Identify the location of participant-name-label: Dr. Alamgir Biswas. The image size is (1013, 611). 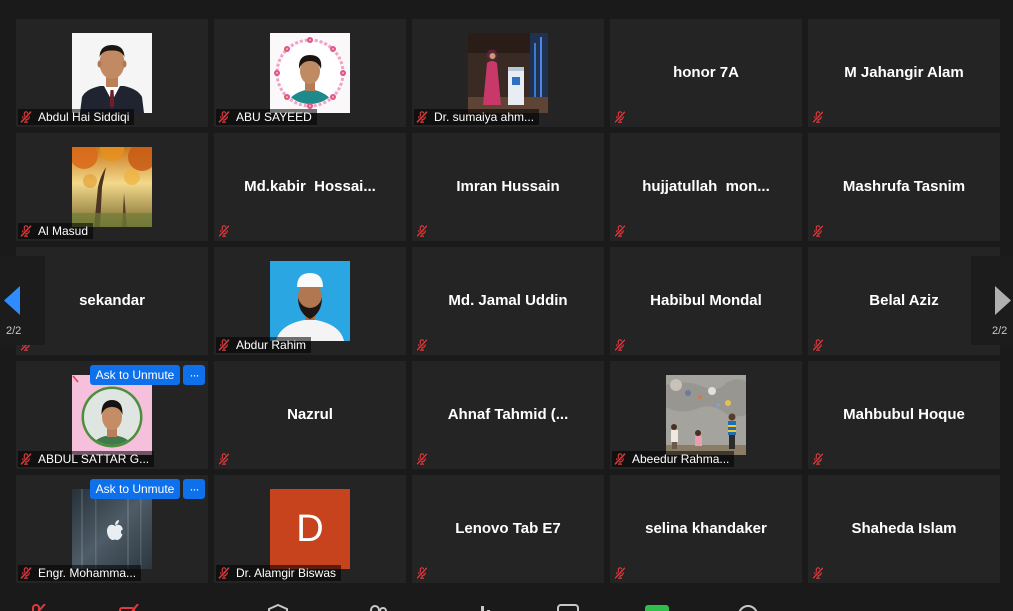
(279, 573).